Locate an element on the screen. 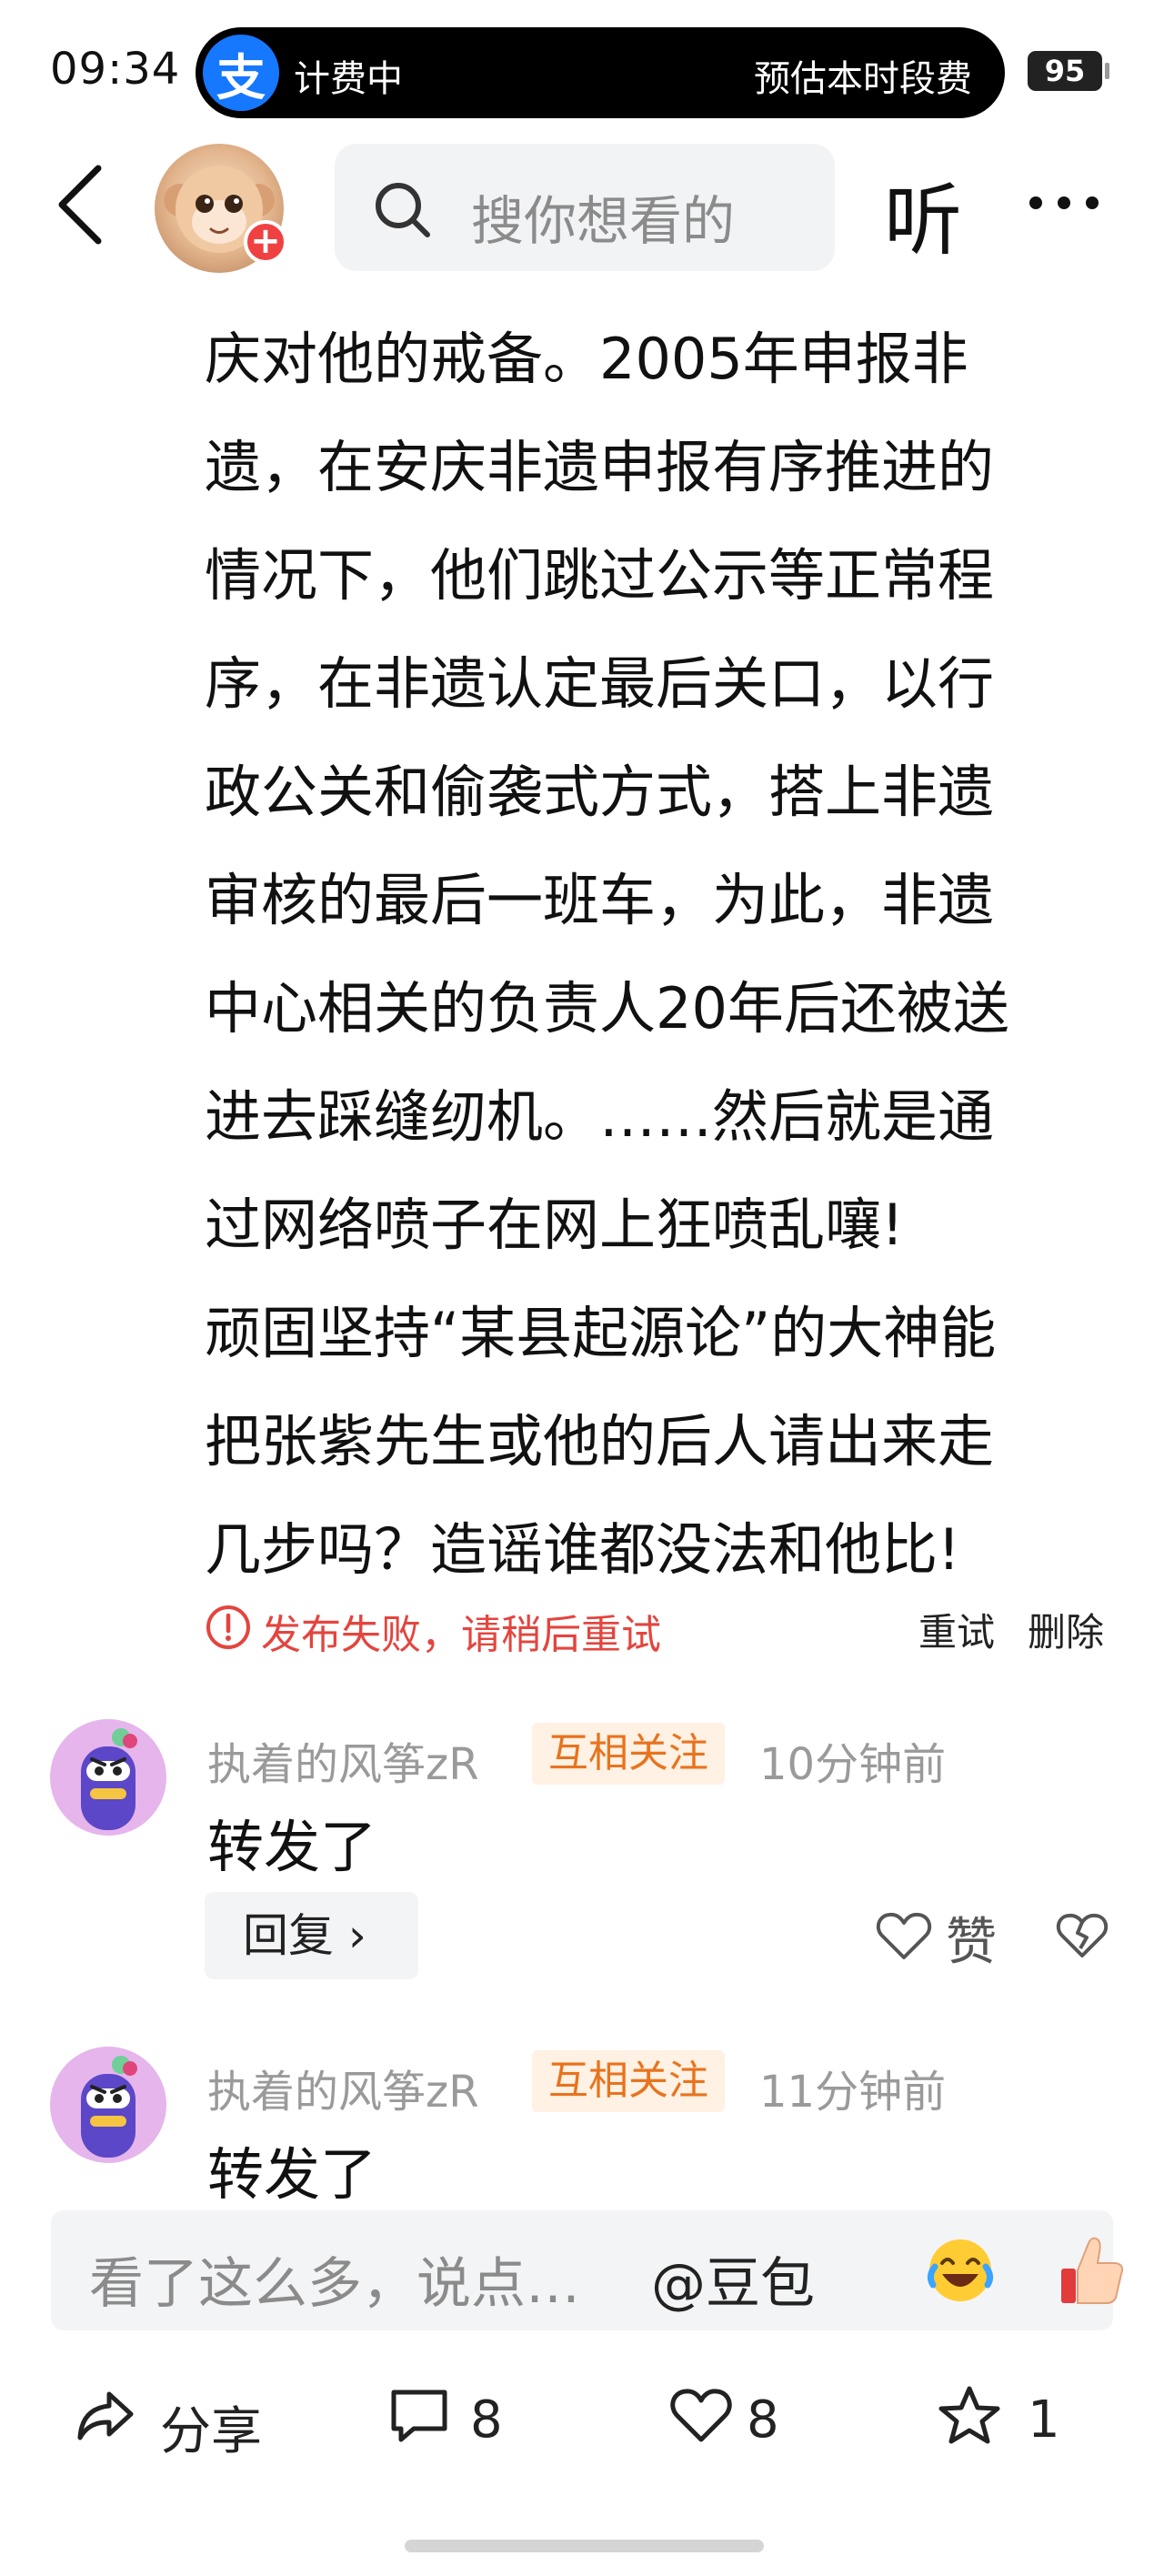  top-nav-bar: + 搜你想看的 听 is located at coordinates (582, 206).